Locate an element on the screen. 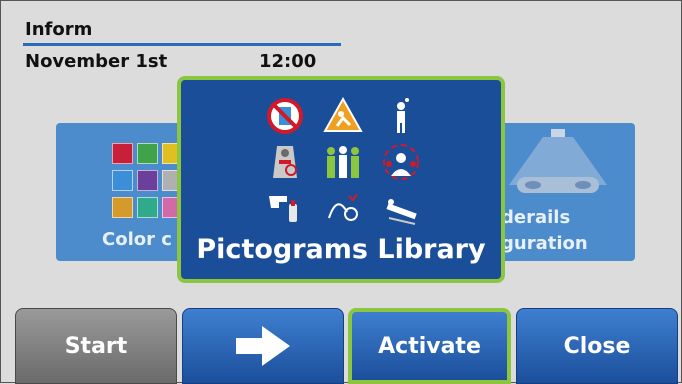 The image size is (682, 384). arrow-right-icon is located at coordinates (263, 346).